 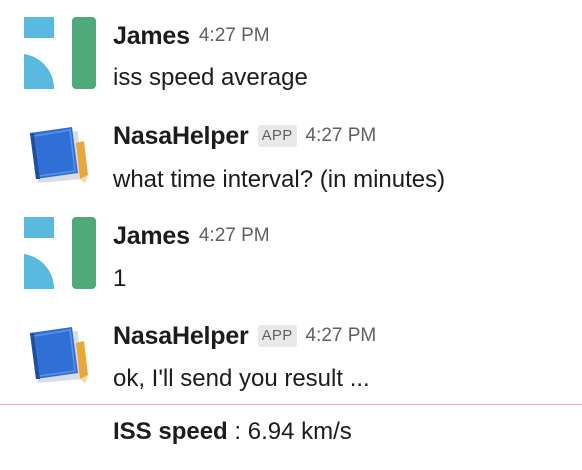 I want to click on result-value: : 6.94 km/s, so click(x=289, y=431).